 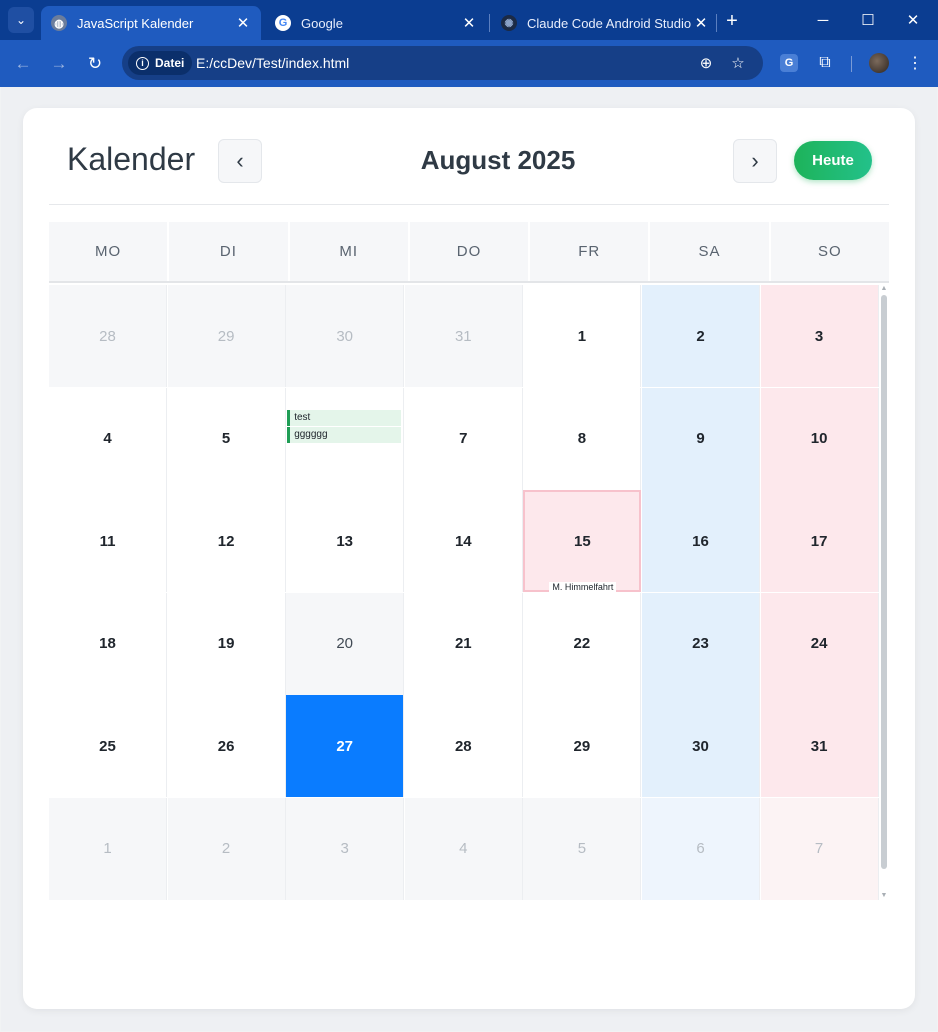 I want to click on next-month-button: ›, so click(x=755, y=161).